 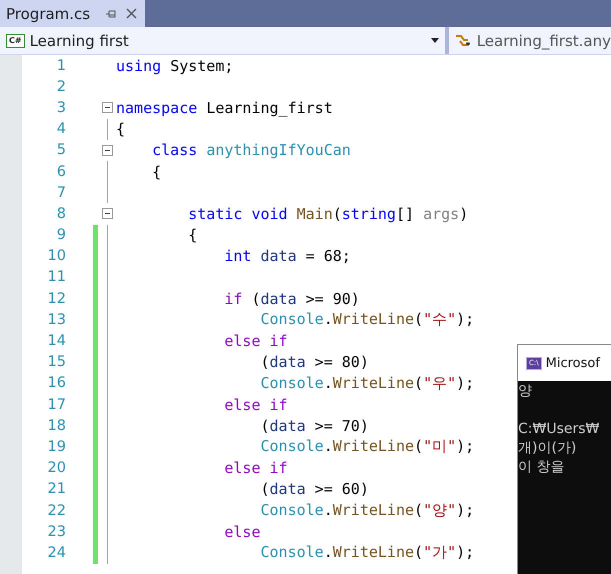 What do you see at coordinates (56, 552) in the screenshot?
I see `line-number: 24` at bounding box center [56, 552].